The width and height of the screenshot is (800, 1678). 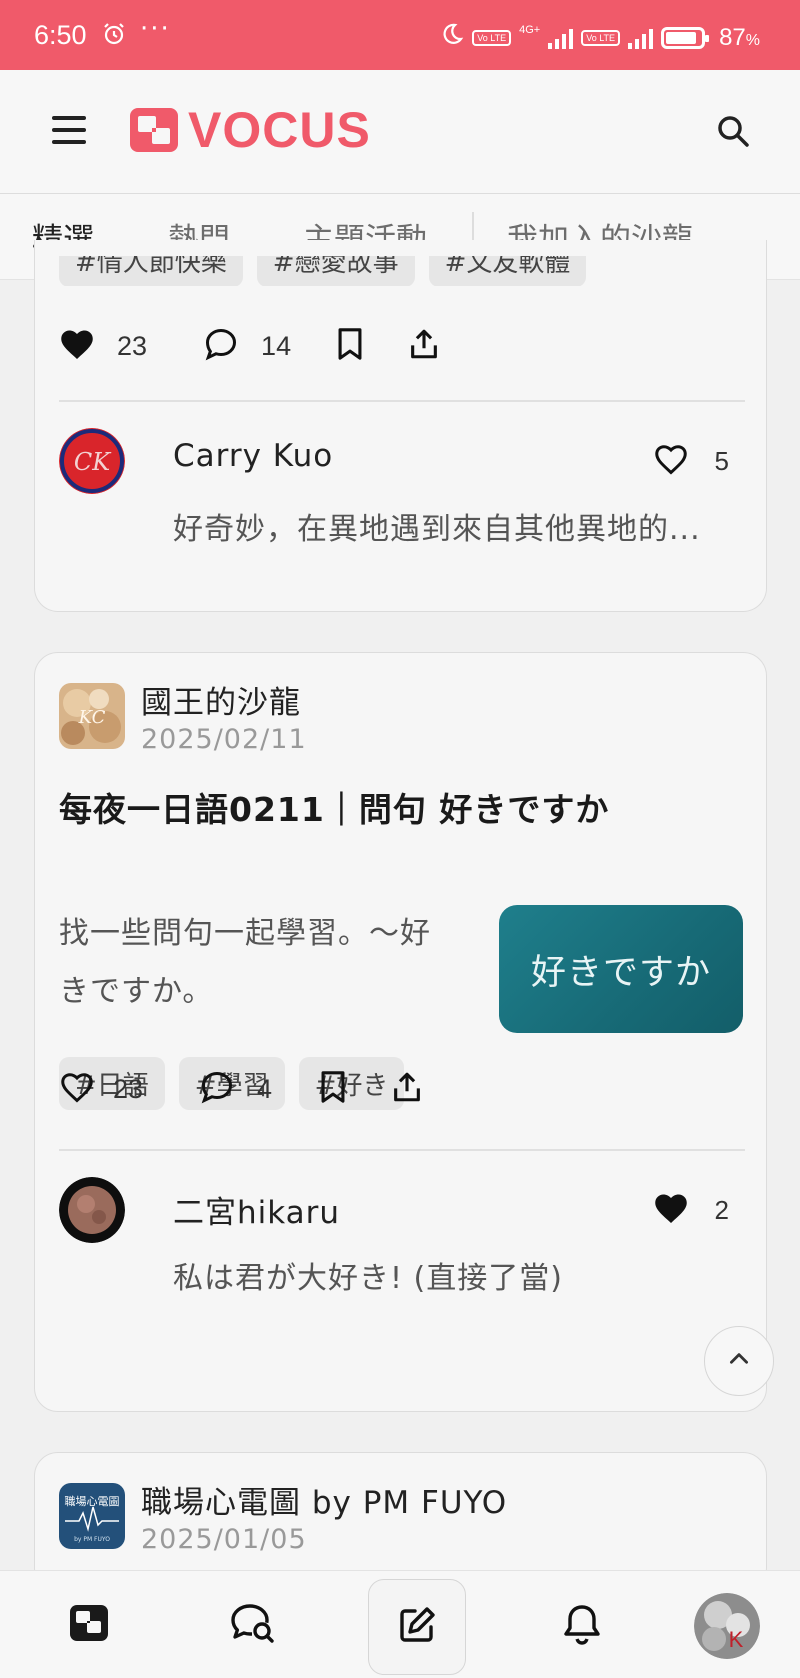 I want to click on comment-count: 4, so click(x=265, y=1088).